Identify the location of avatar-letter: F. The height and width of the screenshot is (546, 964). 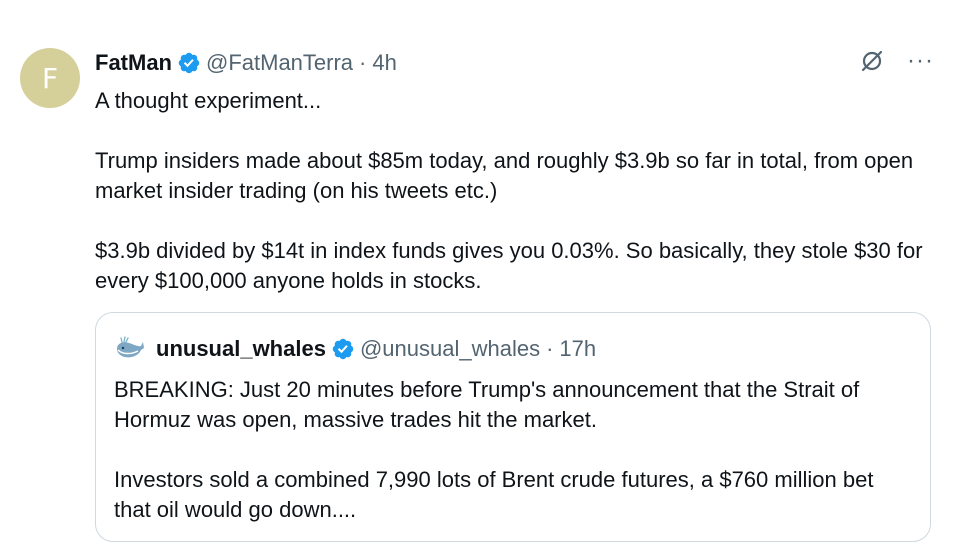
(50, 78).